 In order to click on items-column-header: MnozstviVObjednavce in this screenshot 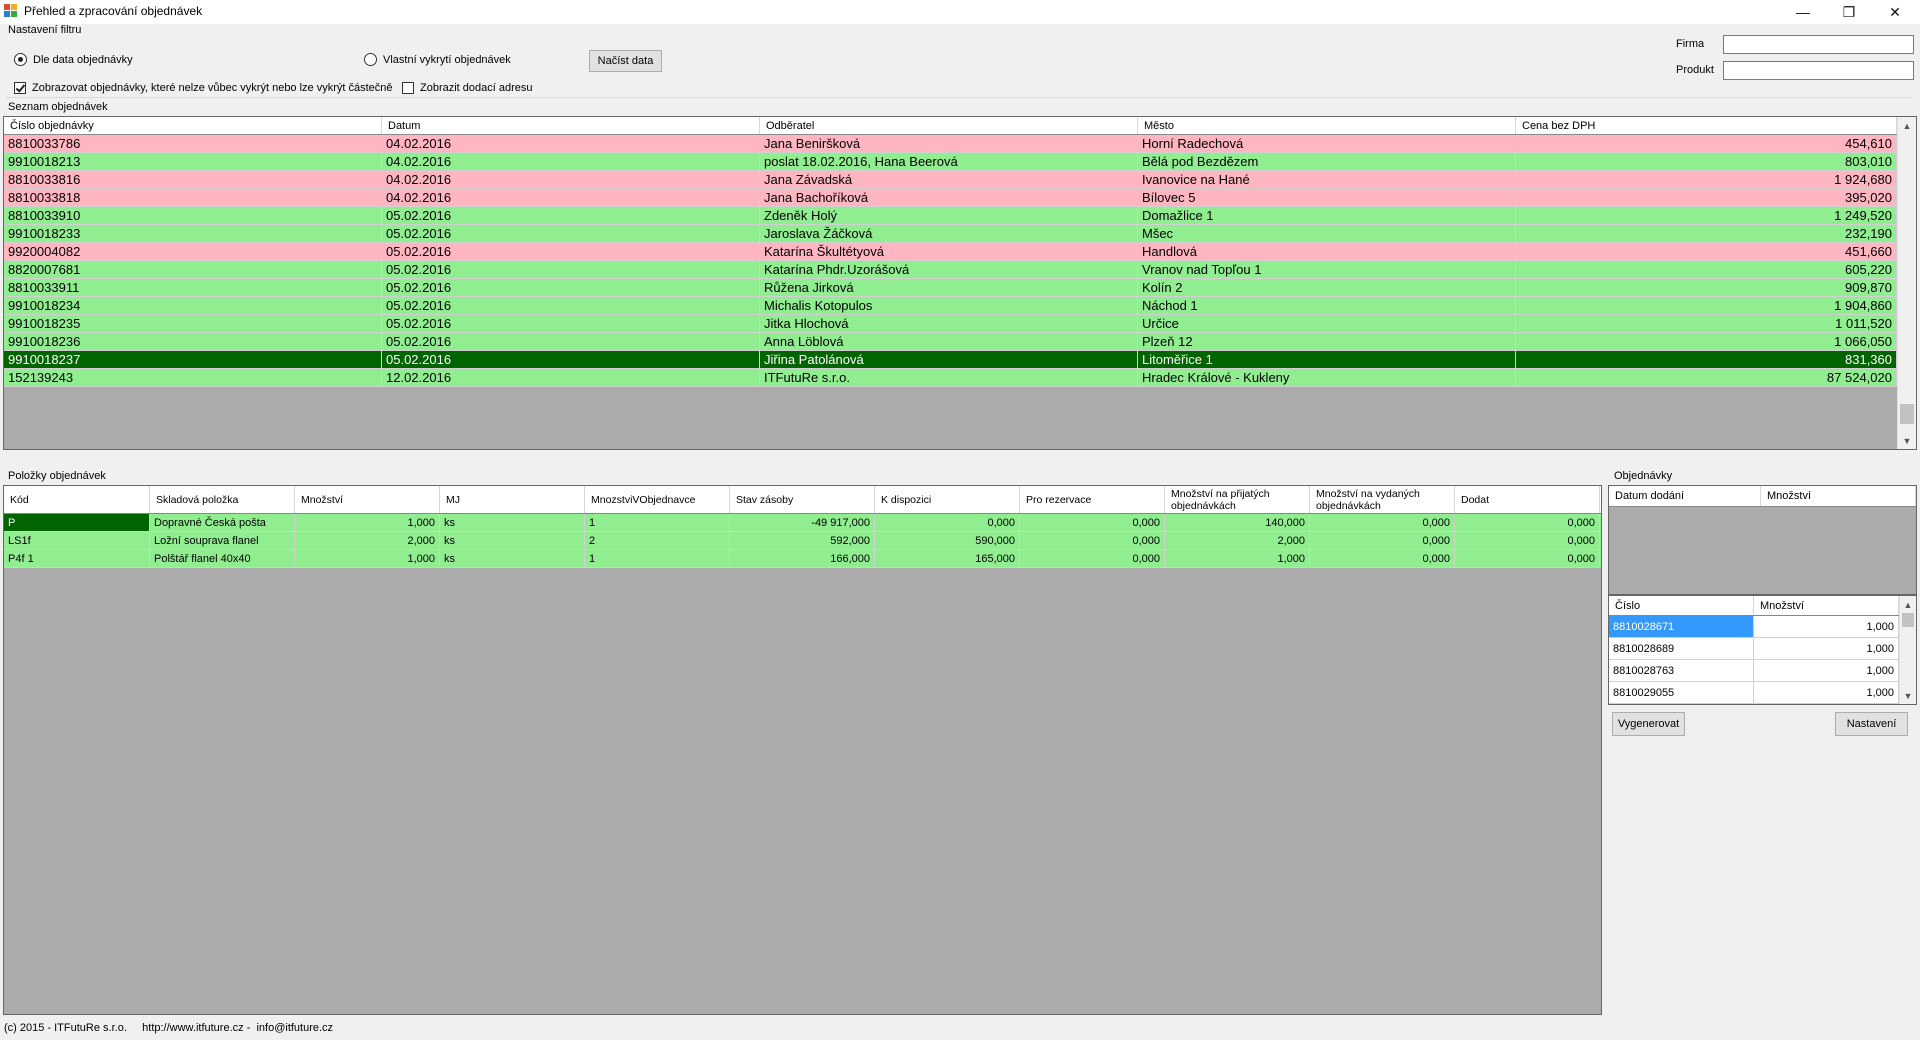, I will do `click(657, 499)`.